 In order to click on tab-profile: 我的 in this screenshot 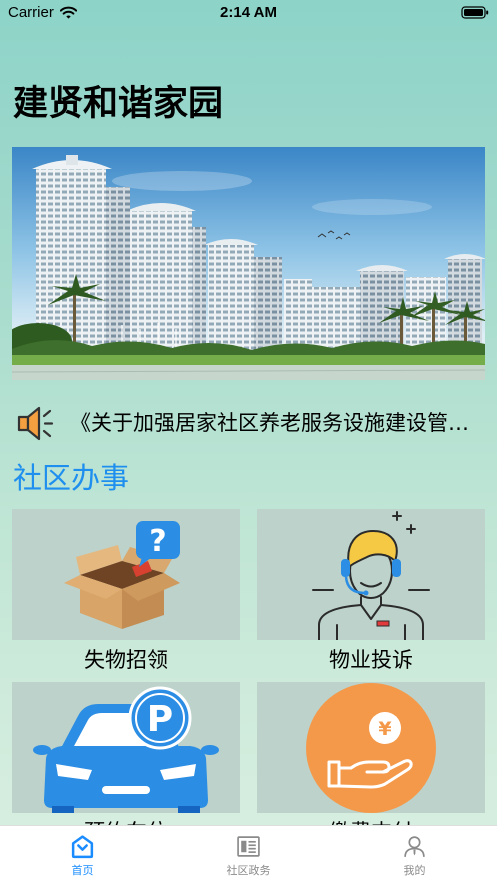, I will do `click(414, 854)`.